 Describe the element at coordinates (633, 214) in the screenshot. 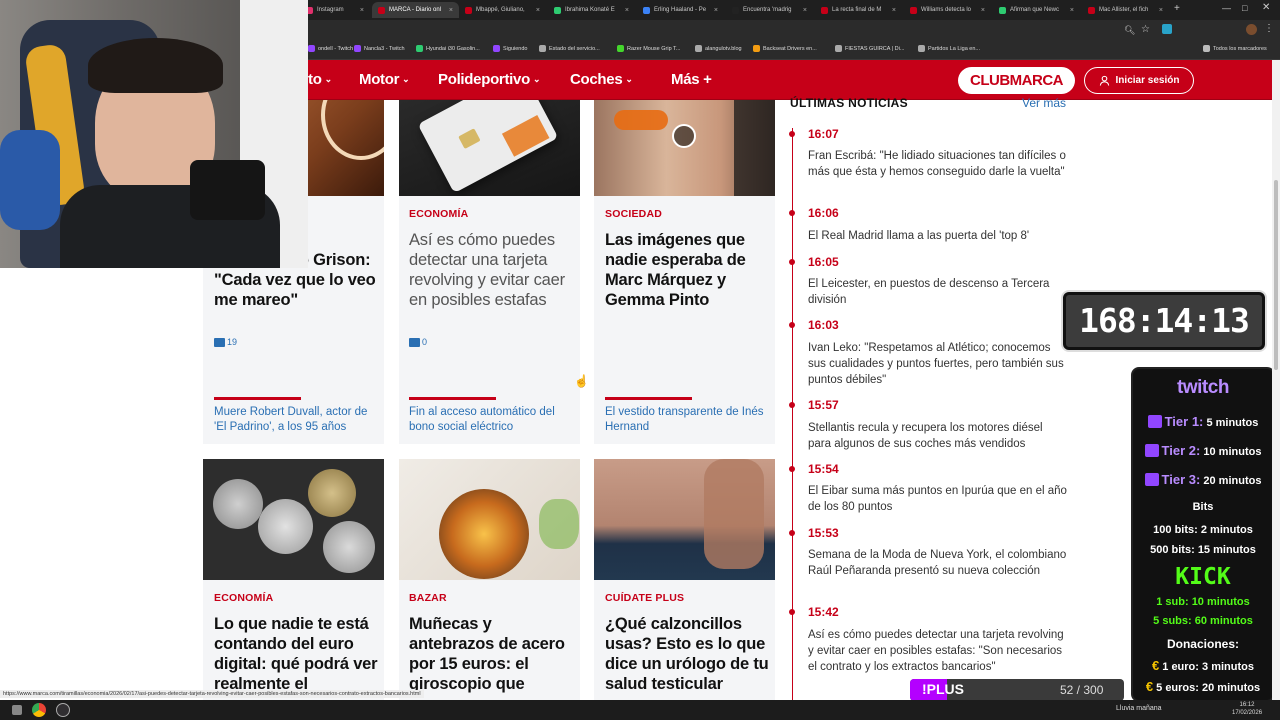

I see `article-section: SOCIEDAD` at that location.